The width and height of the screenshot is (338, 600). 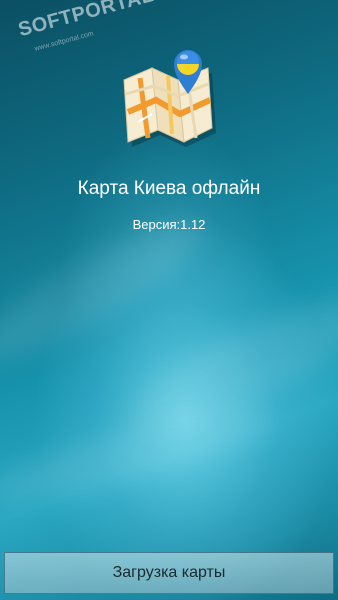 I want to click on kyiv-map-pin-icon, so click(x=170, y=96).